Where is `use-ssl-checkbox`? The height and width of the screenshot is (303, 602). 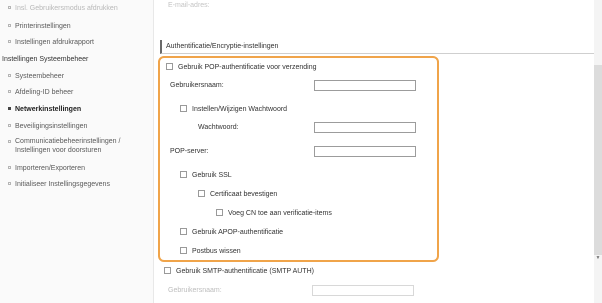
use-ssl-checkbox is located at coordinates (183, 174).